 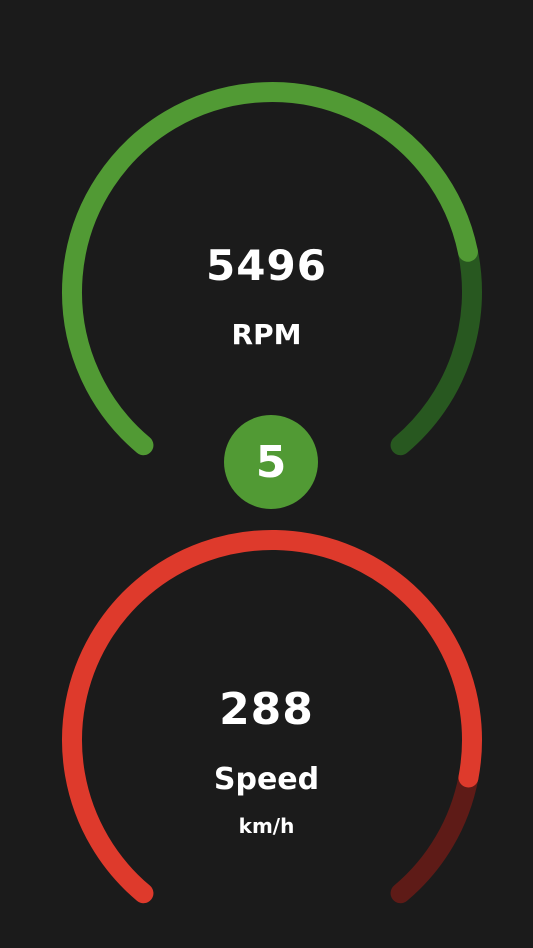 I want to click on speed-unit: km/h, so click(x=266, y=826).